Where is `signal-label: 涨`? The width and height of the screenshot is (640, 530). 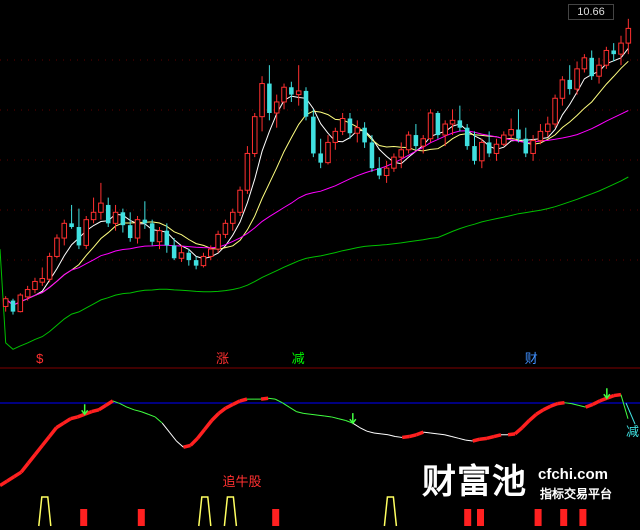 signal-label: 涨 is located at coordinates (222, 358).